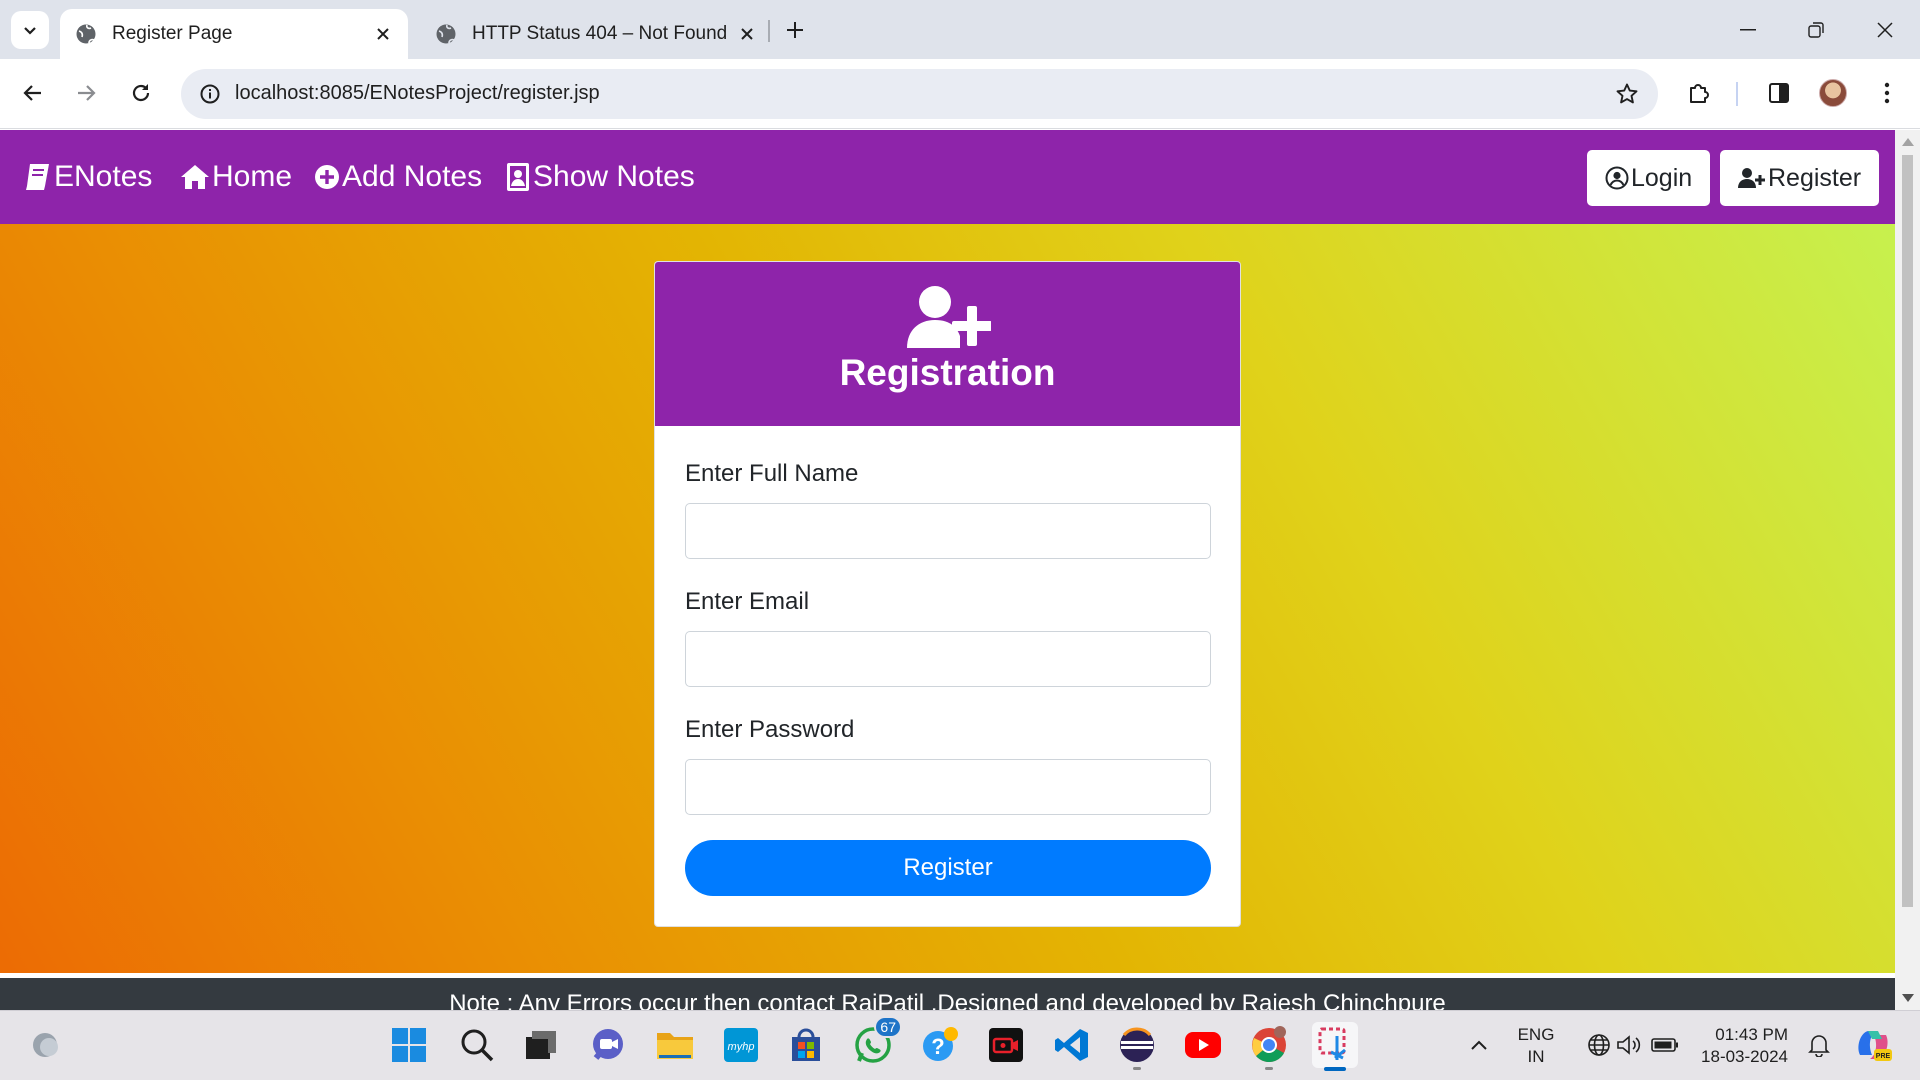  I want to click on copilot-button: PRE, so click(1873, 1045).